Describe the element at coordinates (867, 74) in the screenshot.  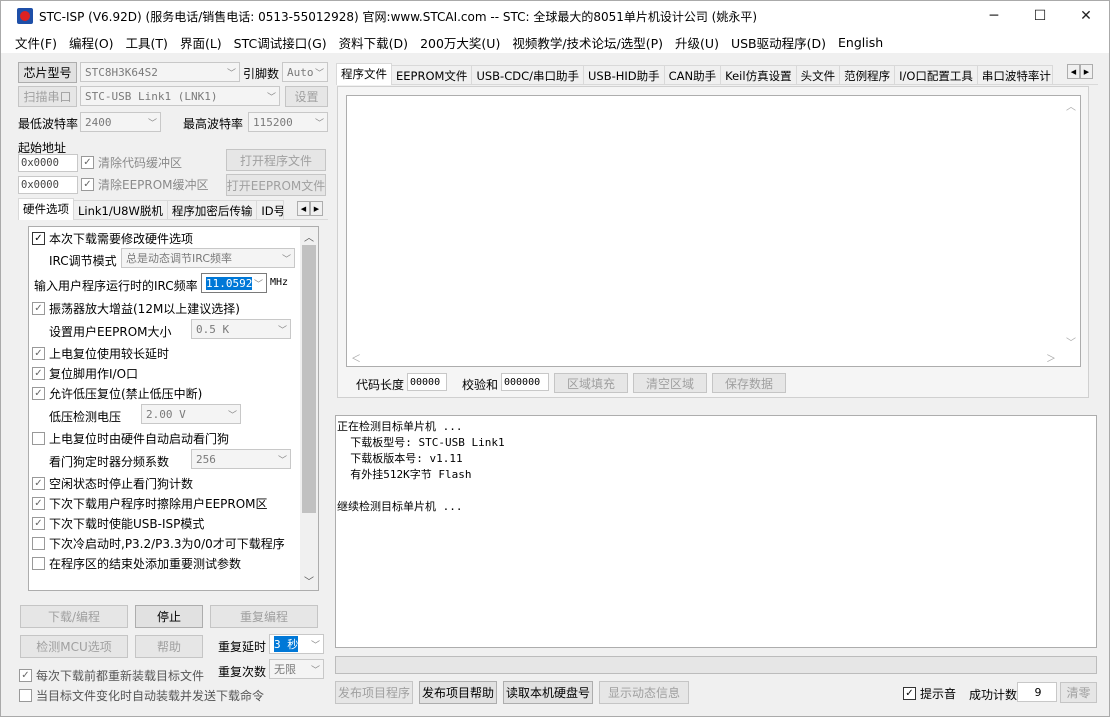
I see `tab-examples: 范例程序` at that location.